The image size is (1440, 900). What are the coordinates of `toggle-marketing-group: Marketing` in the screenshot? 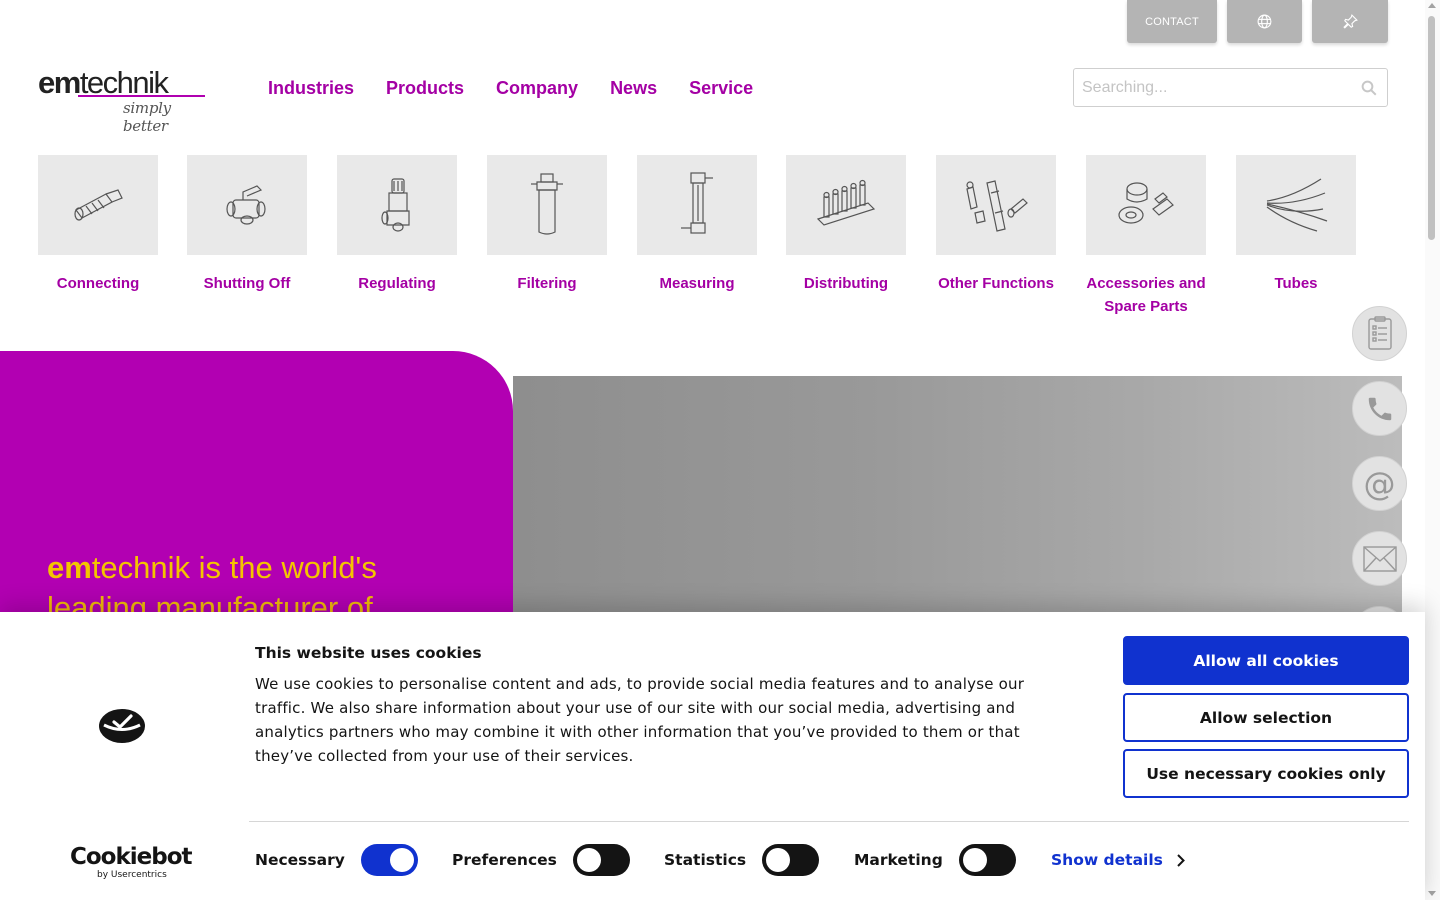 It's located at (935, 860).